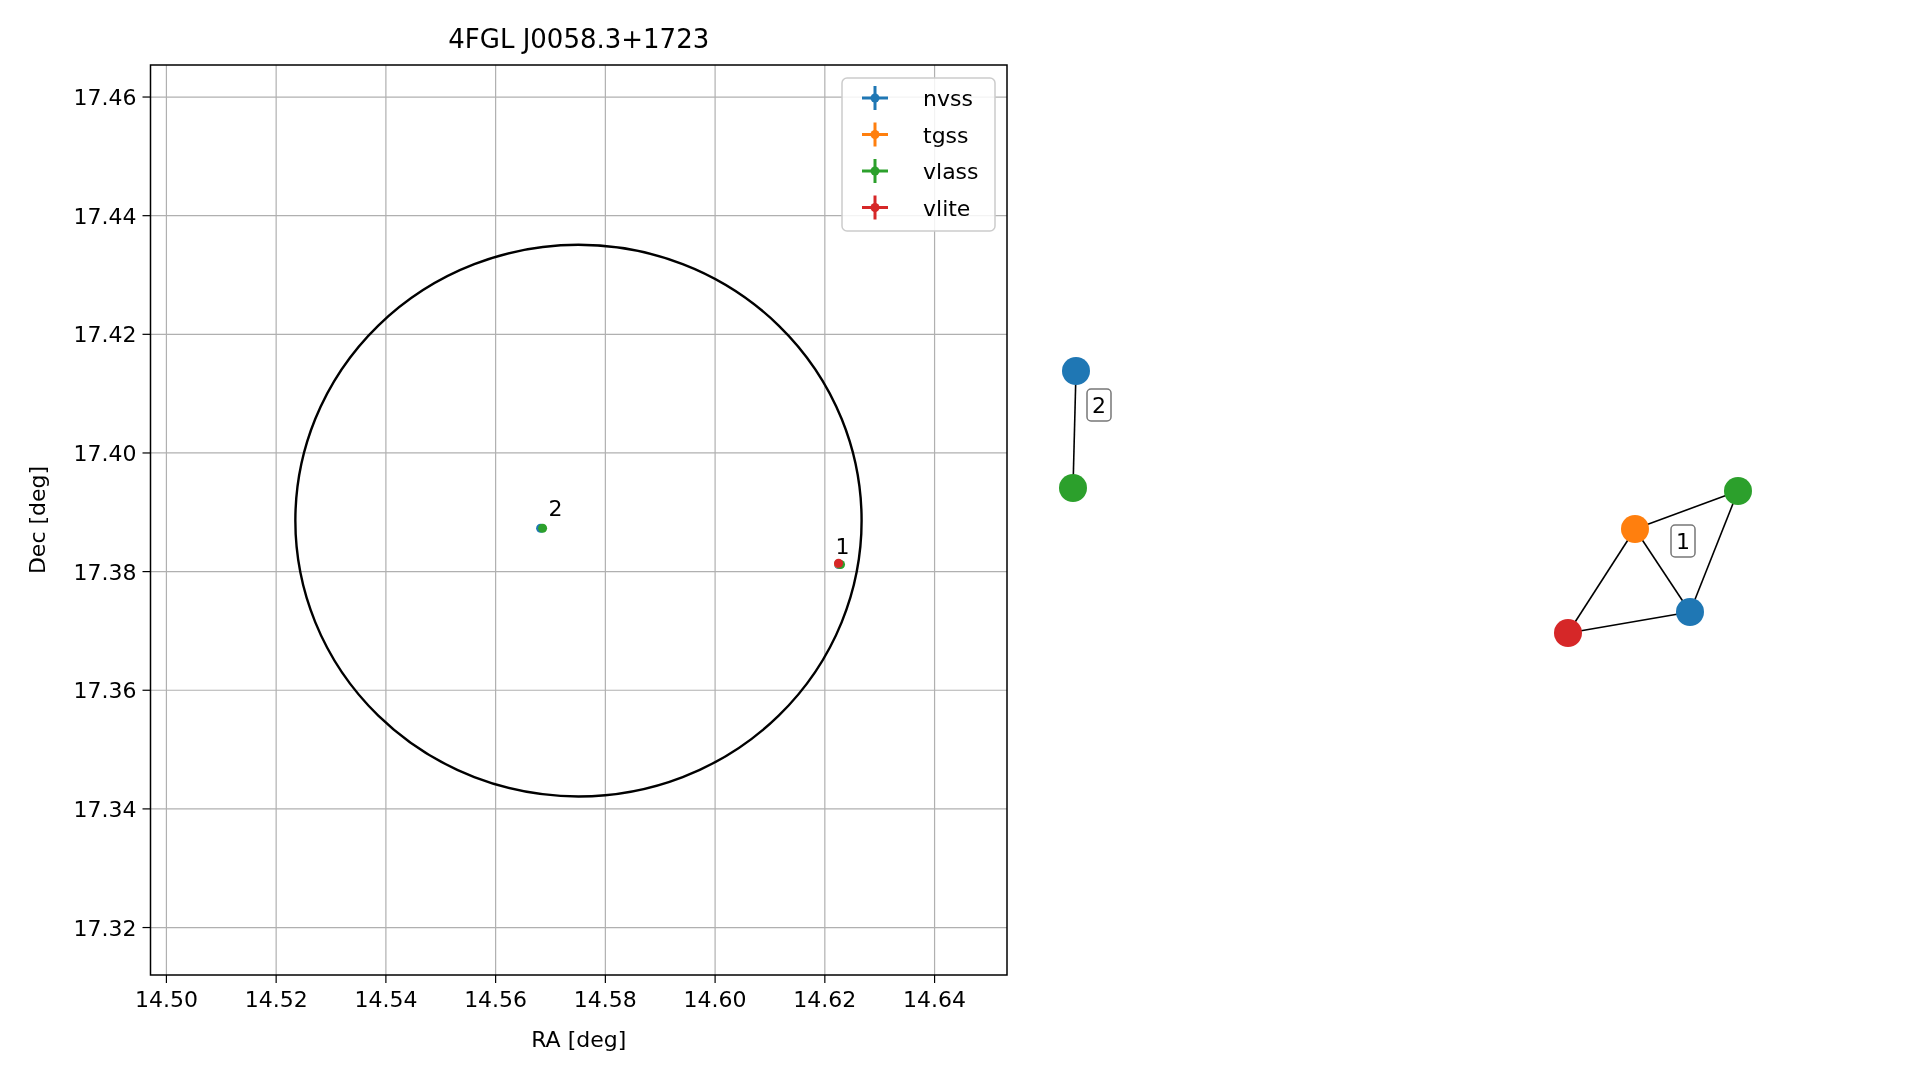 The height and width of the screenshot is (1080, 1919). I want to click on axis-label: RA [deg], so click(579, 1039).